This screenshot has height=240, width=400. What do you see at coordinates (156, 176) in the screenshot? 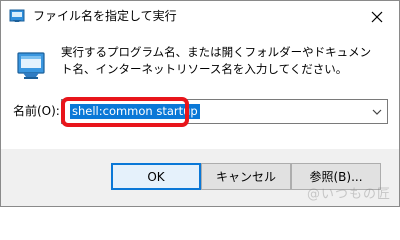
I see `ok-button: OK` at bounding box center [156, 176].